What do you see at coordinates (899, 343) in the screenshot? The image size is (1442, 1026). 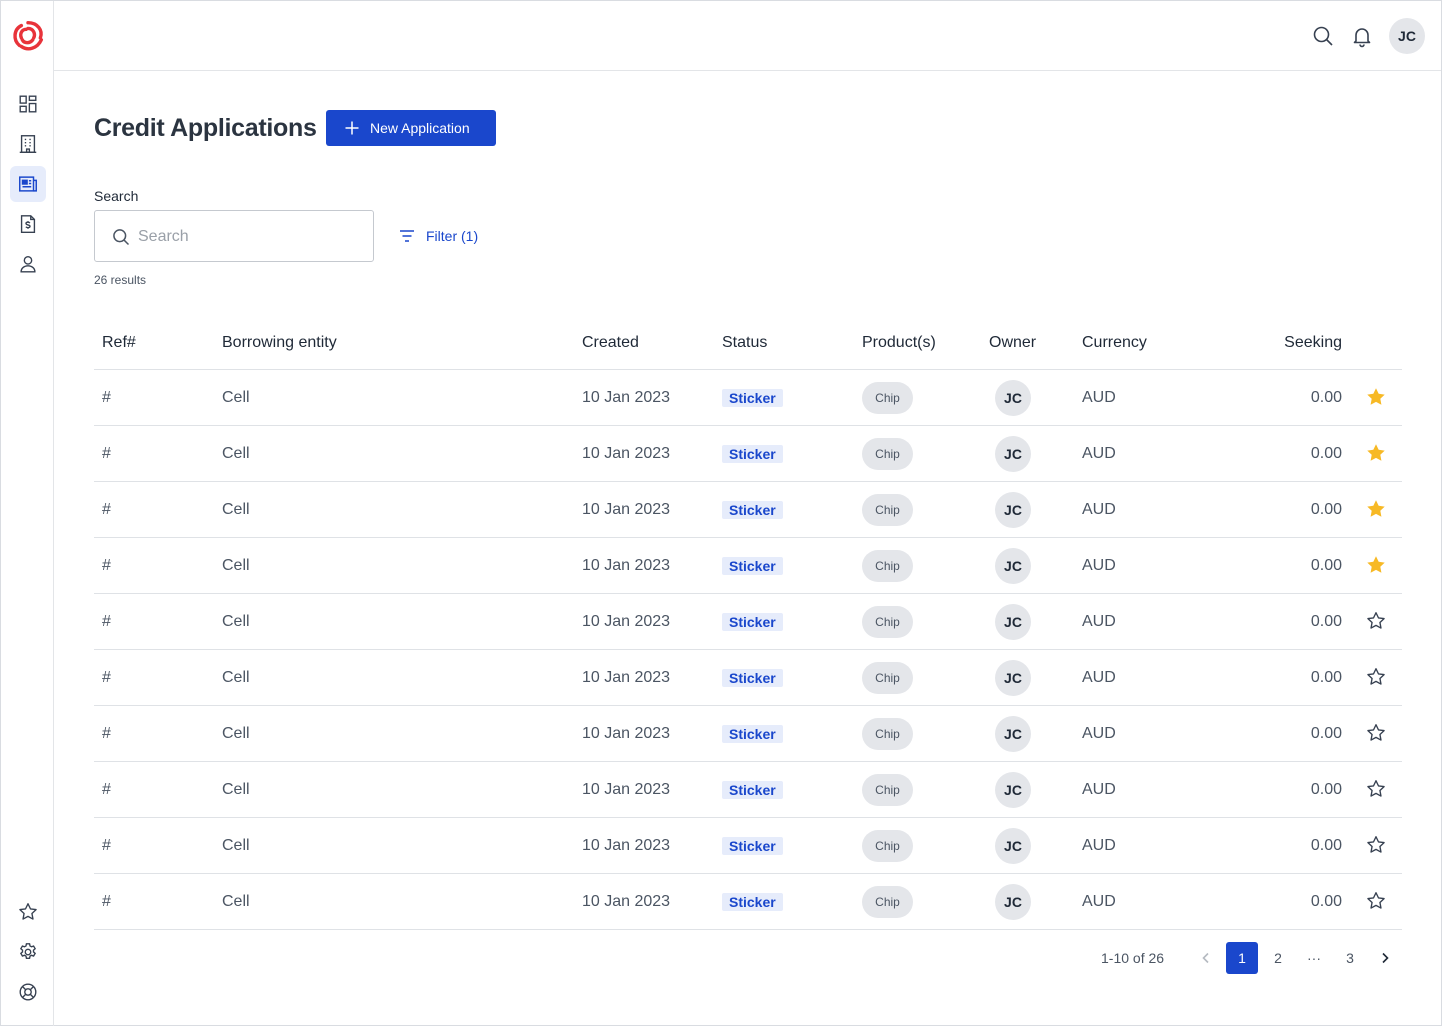 I see `column-header: Product(s)` at bounding box center [899, 343].